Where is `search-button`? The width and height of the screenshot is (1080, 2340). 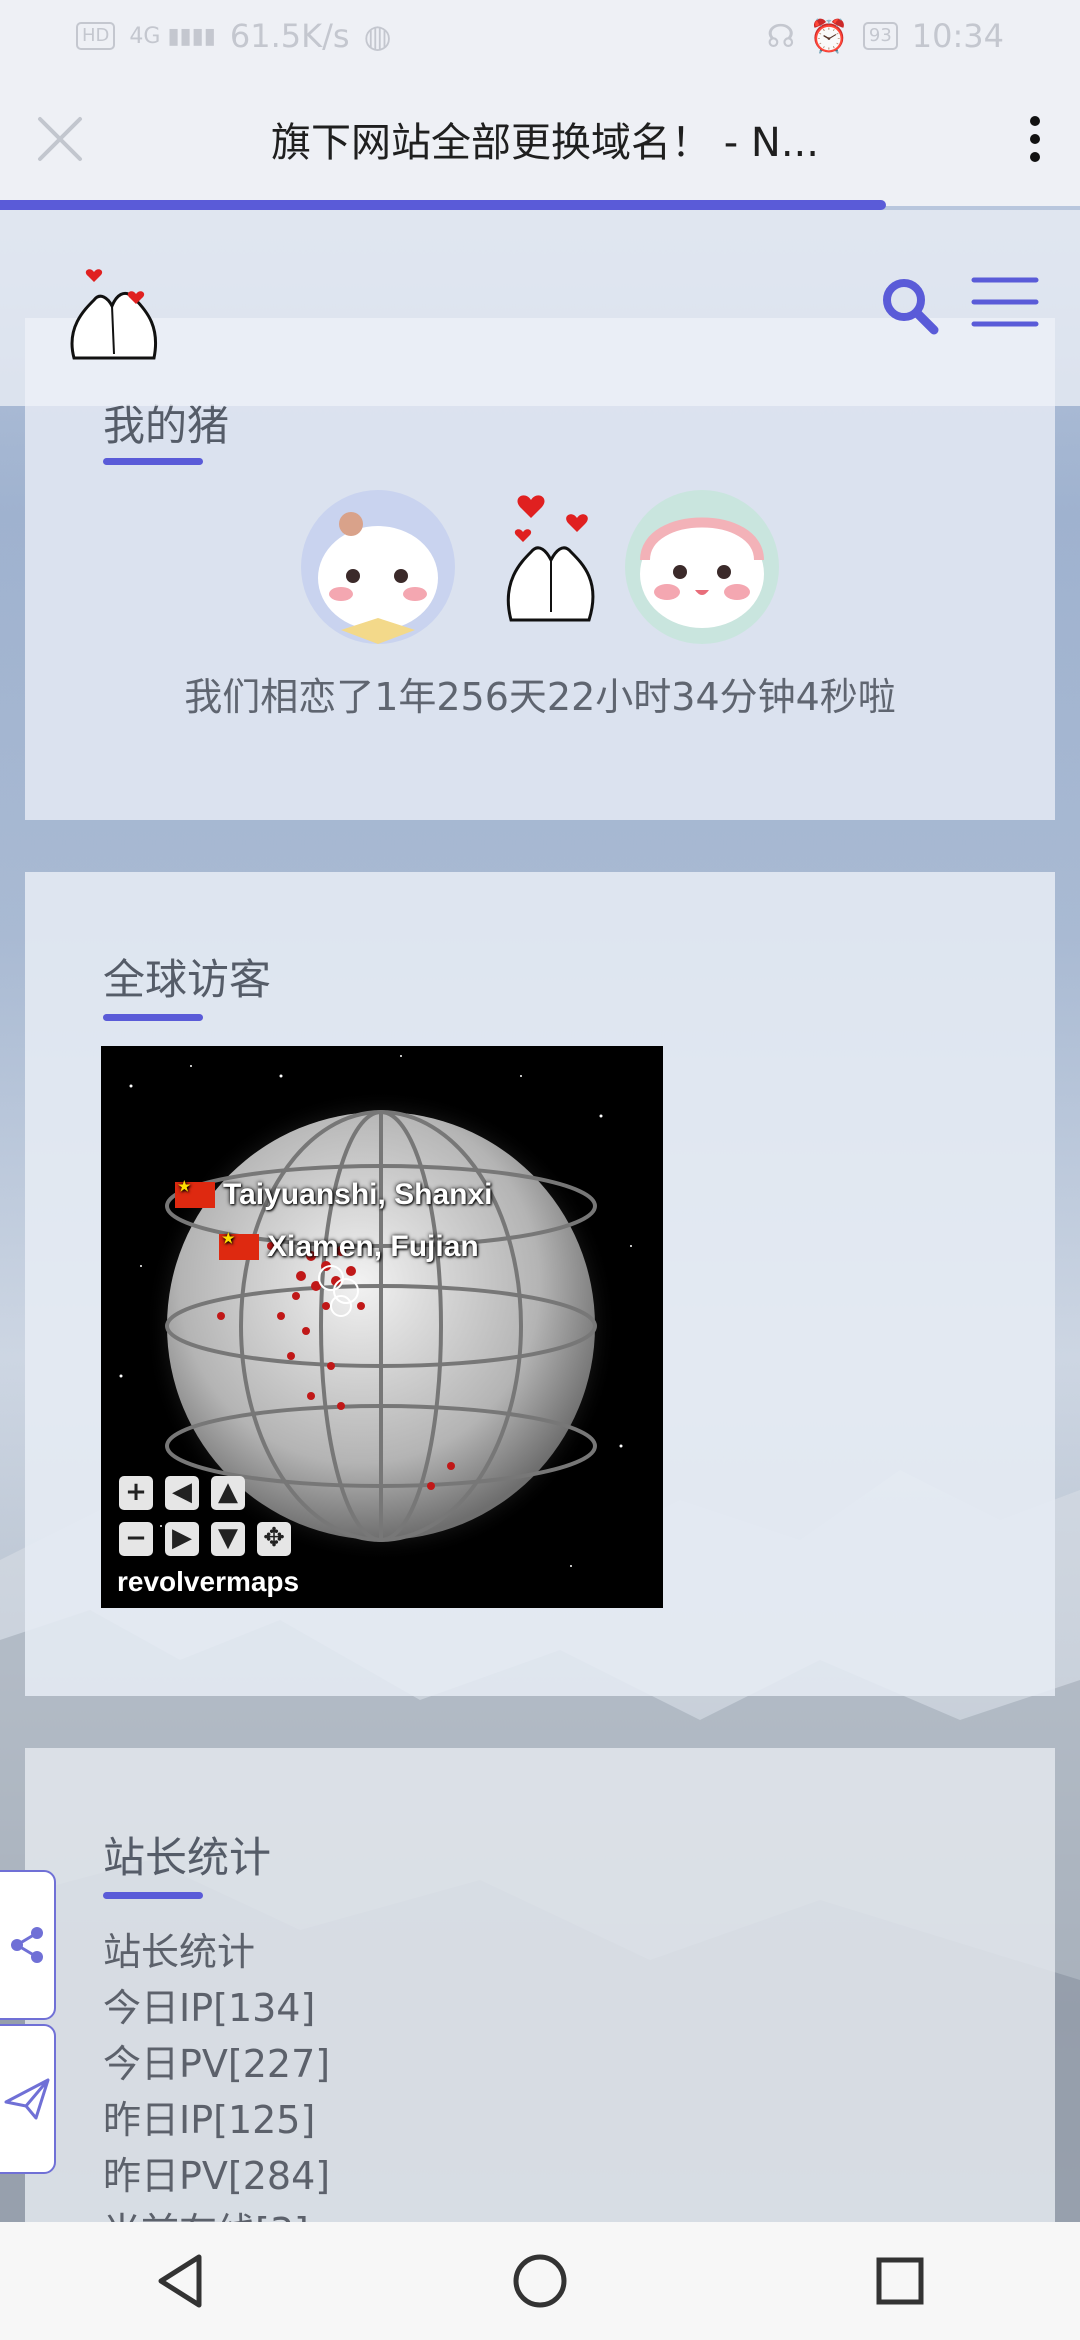 search-button is located at coordinates (910, 306).